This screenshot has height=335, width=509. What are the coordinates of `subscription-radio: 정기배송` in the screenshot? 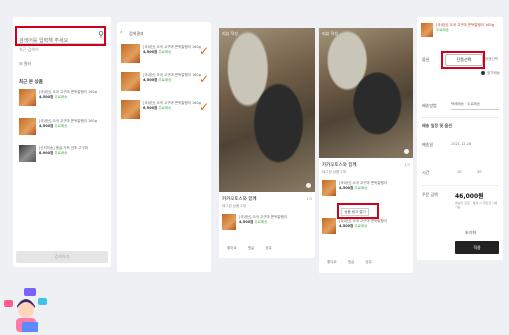 It's located at (490, 73).